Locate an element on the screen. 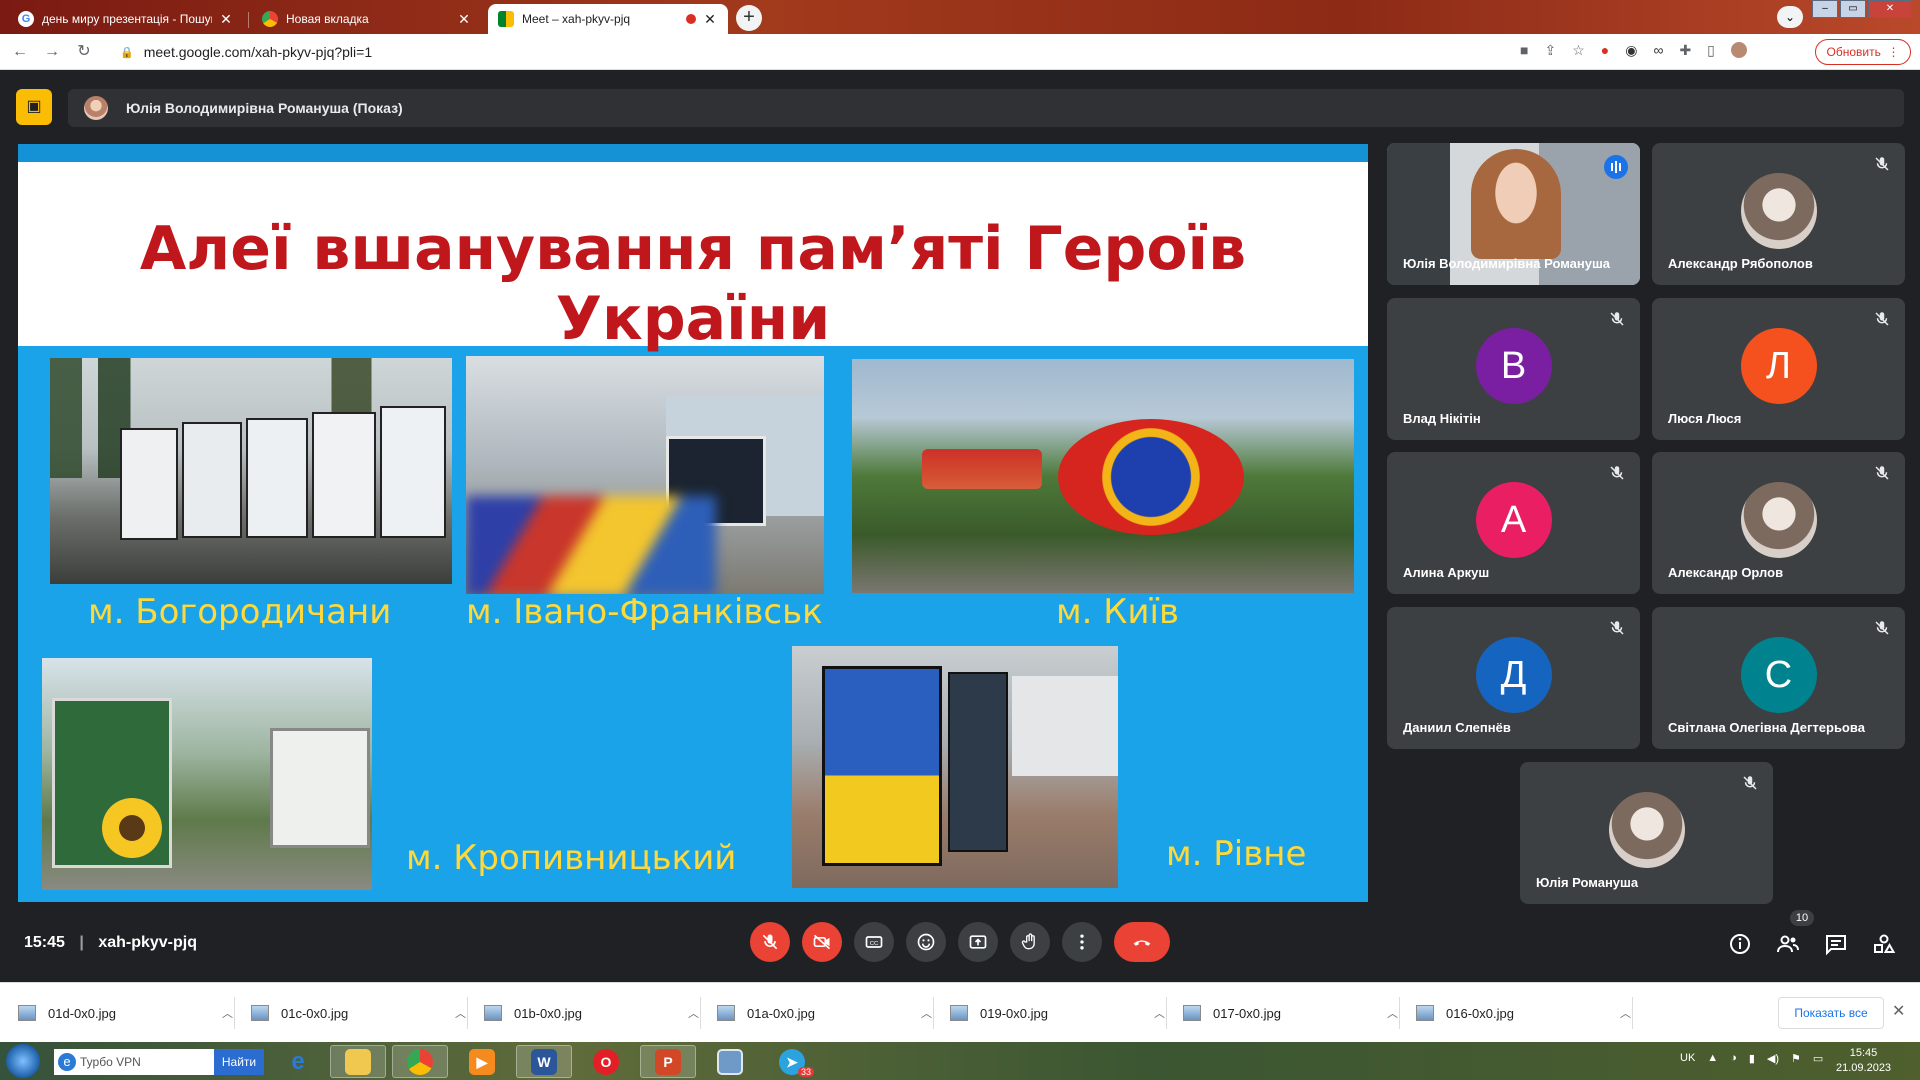 The width and height of the screenshot is (1920, 1080). hand-icon is located at coordinates (1028, 941).